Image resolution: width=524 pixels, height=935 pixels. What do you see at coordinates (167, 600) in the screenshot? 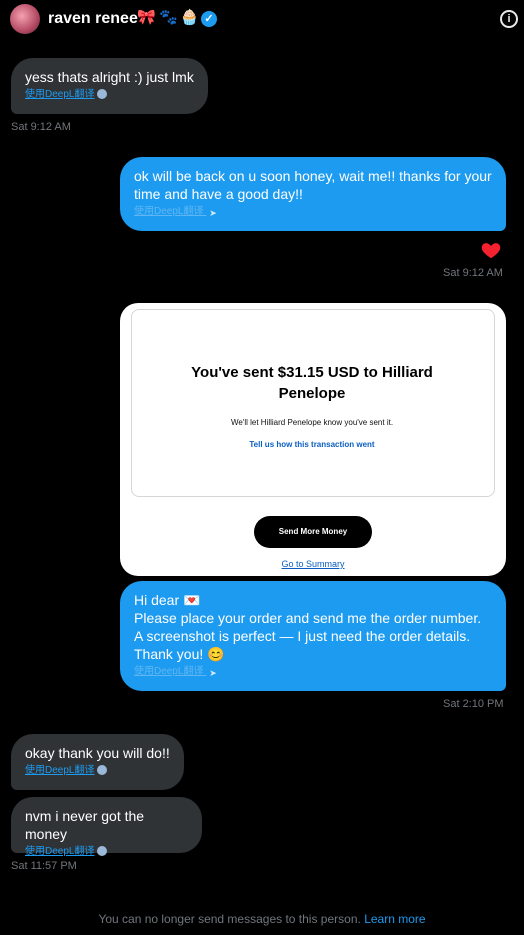
I see `message-line: Hi dear 💌` at bounding box center [167, 600].